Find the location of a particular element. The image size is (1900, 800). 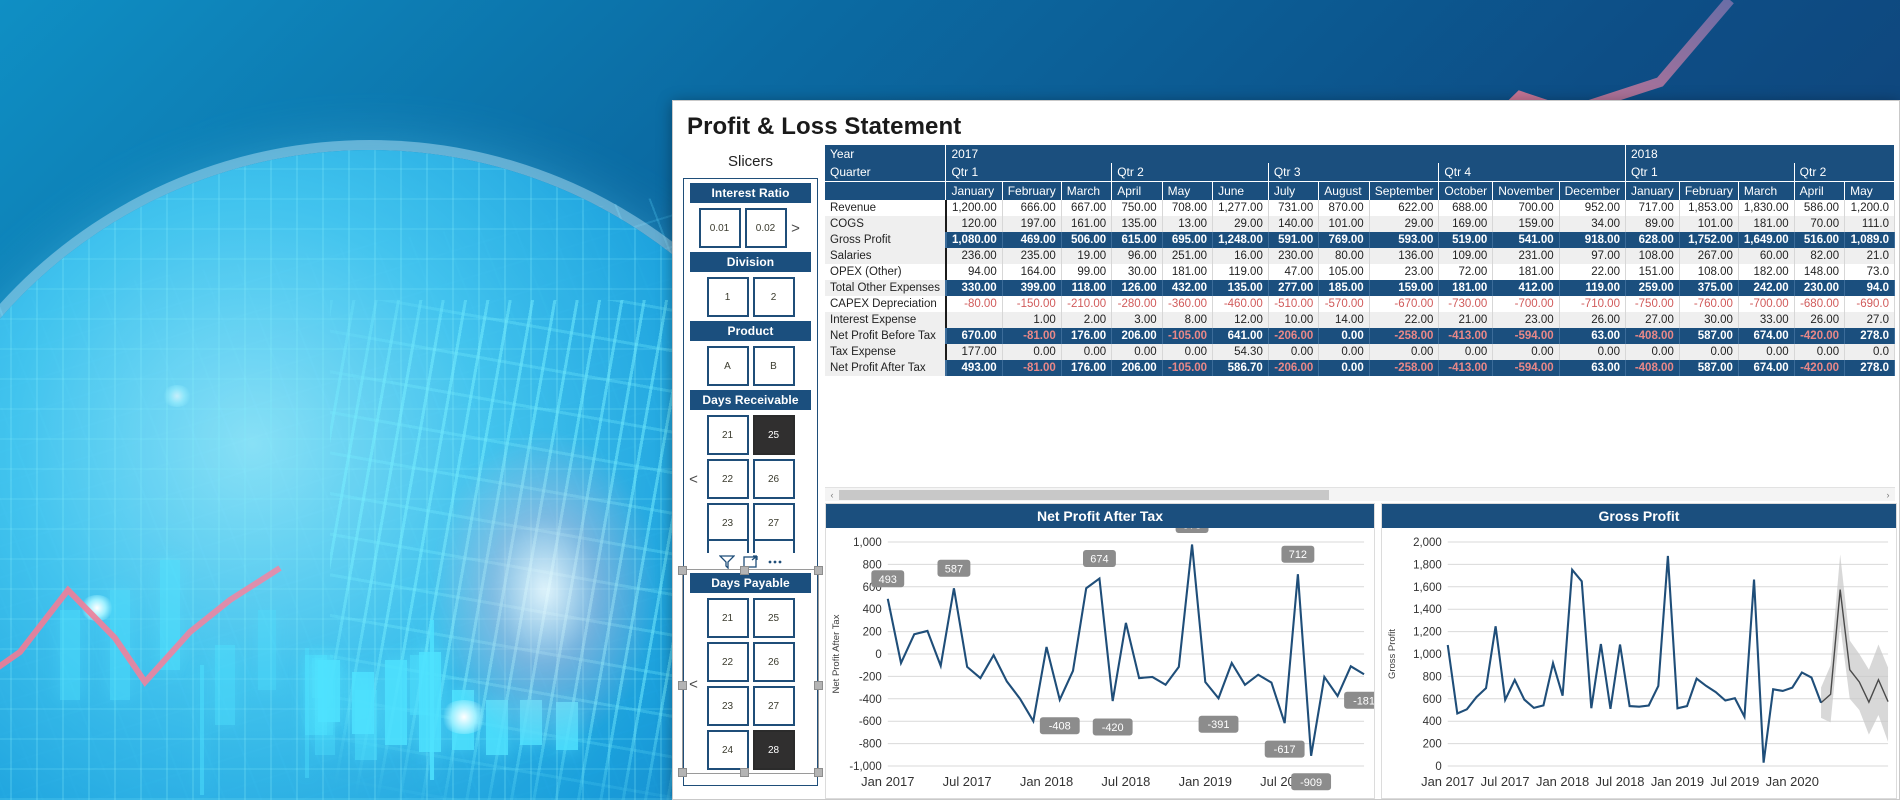

matrix-cell: 185.00 is located at coordinates (1344, 288).